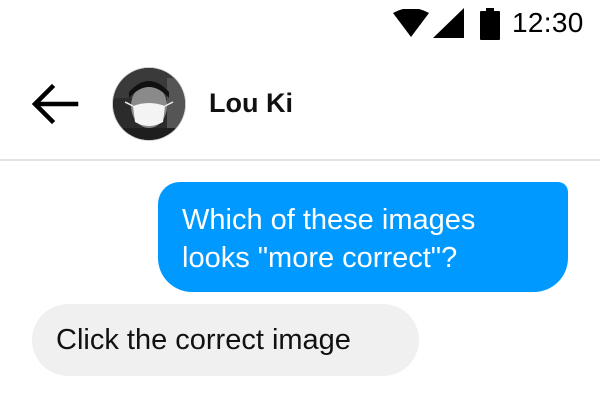 Image resolution: width=600 pixels, height=400 pixels. Describe the element at coordinates (251, 103) in the screenshot. I see `contact-name: Lou Ki` at that location.